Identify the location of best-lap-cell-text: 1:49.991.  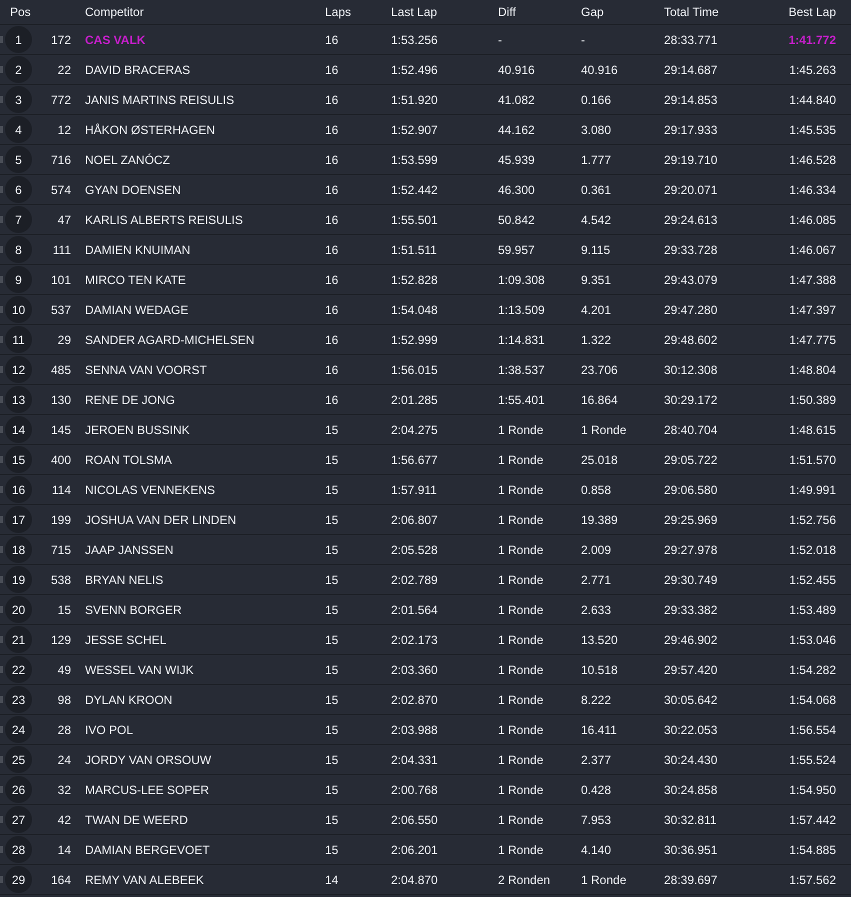
(812, 490).